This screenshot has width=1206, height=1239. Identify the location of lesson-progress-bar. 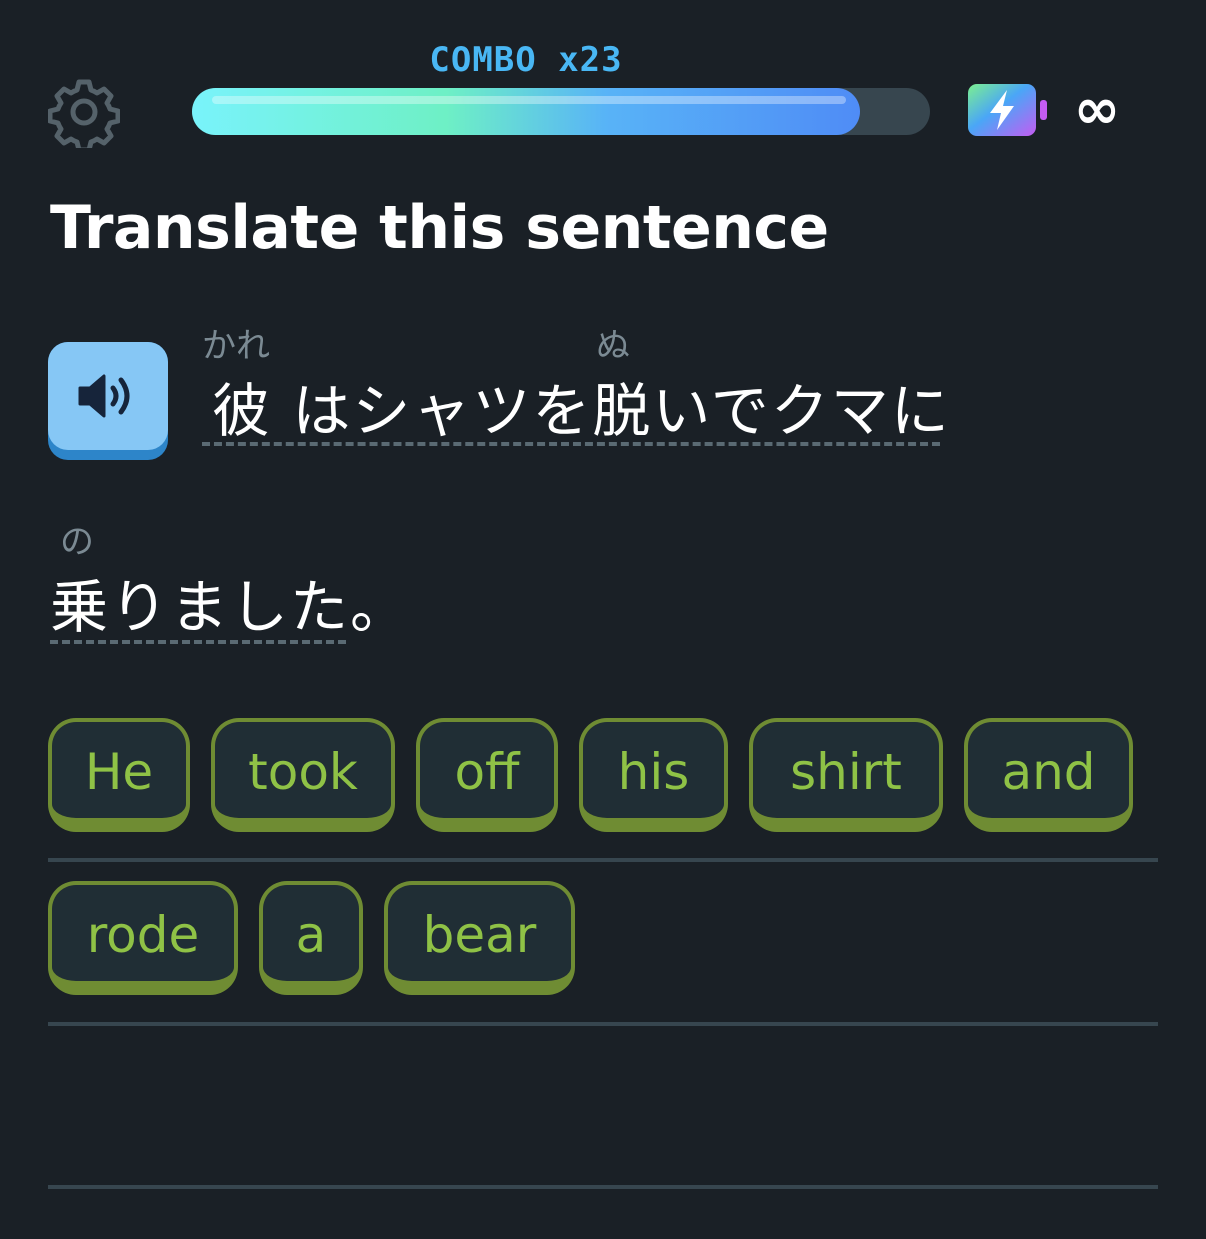
(561, 111).